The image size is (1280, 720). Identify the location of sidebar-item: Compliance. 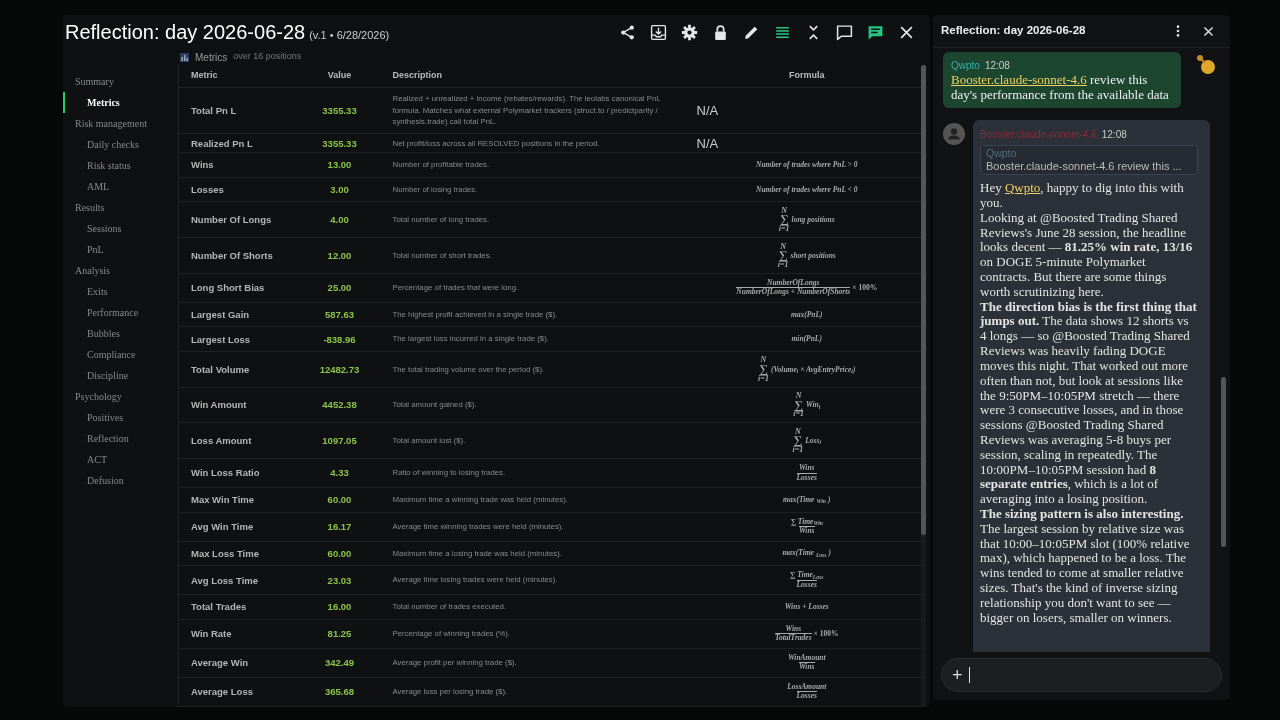
(120, 354).